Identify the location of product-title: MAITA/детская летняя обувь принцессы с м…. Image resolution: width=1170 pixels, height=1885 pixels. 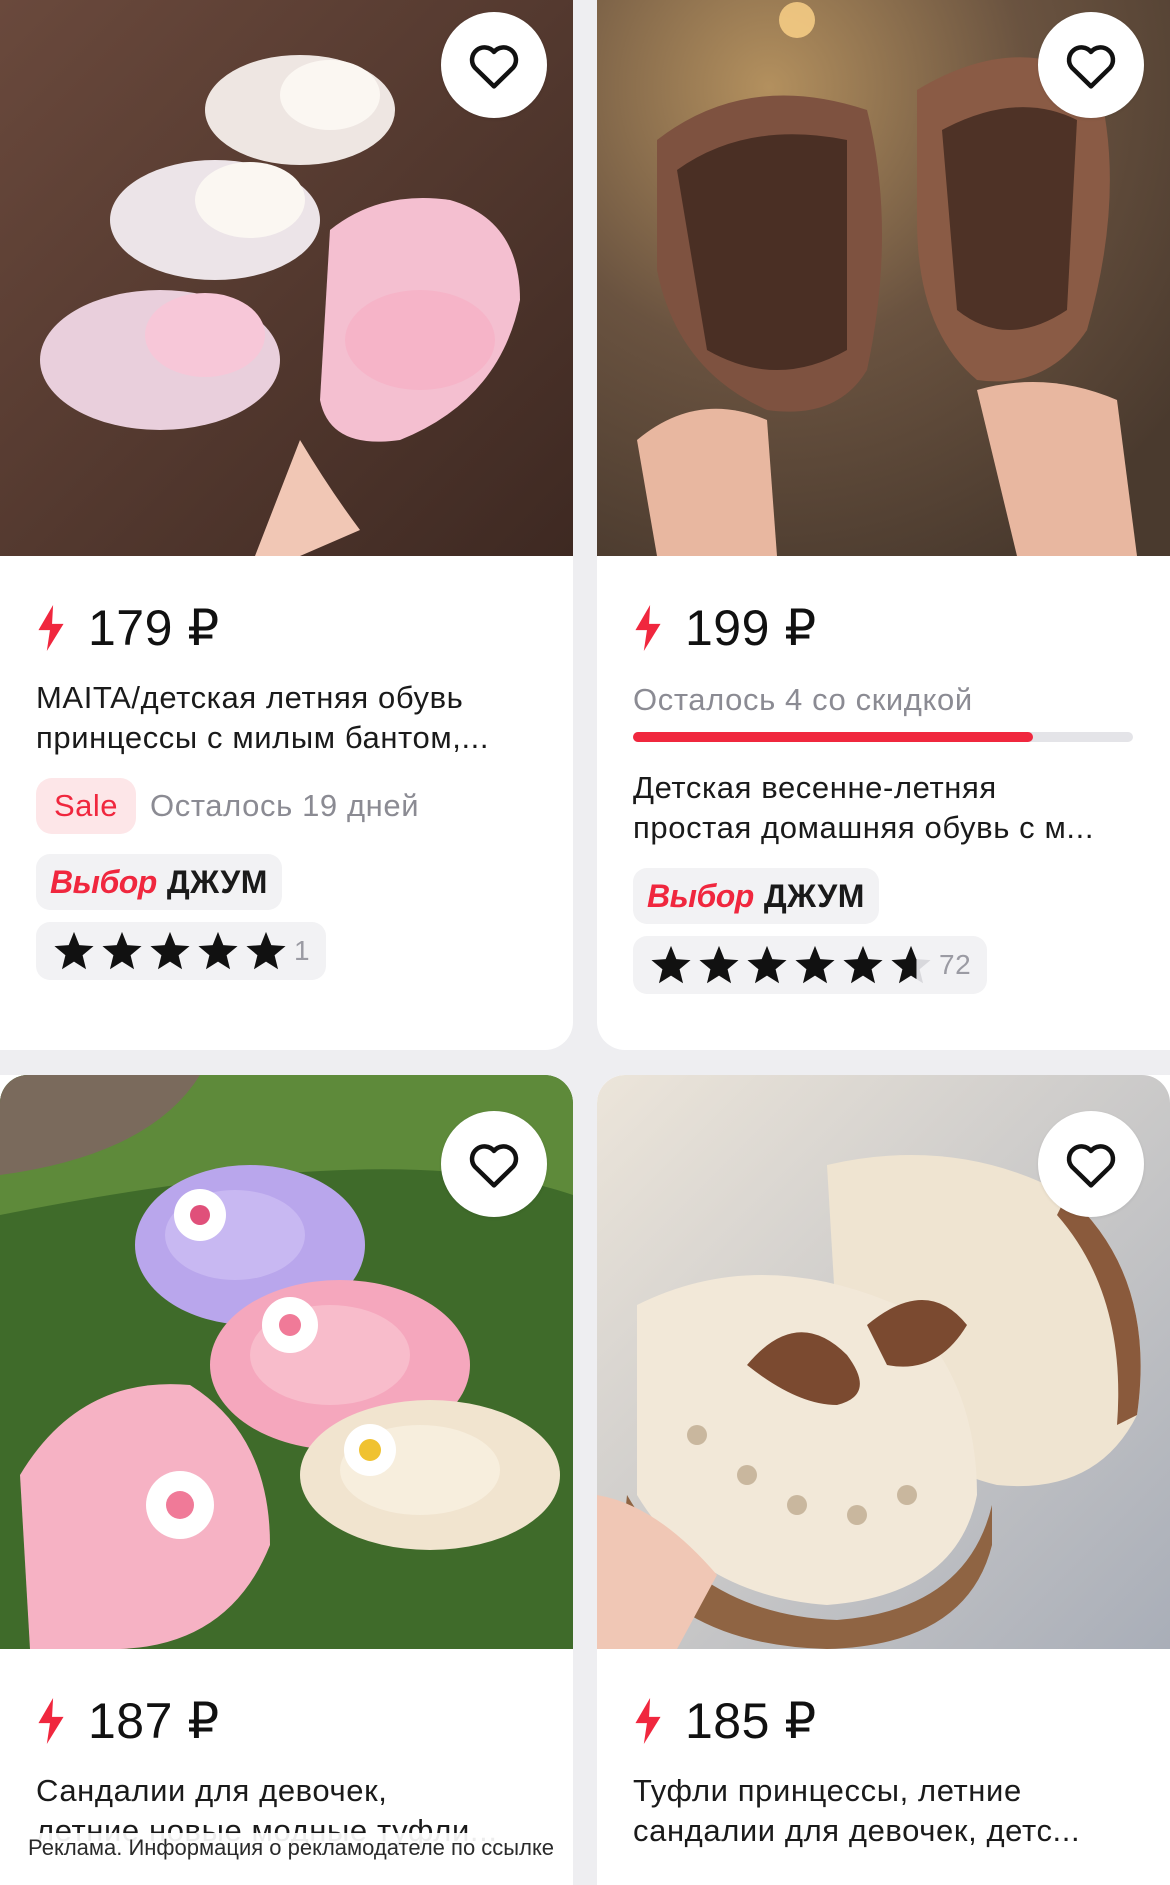
(289, 718).